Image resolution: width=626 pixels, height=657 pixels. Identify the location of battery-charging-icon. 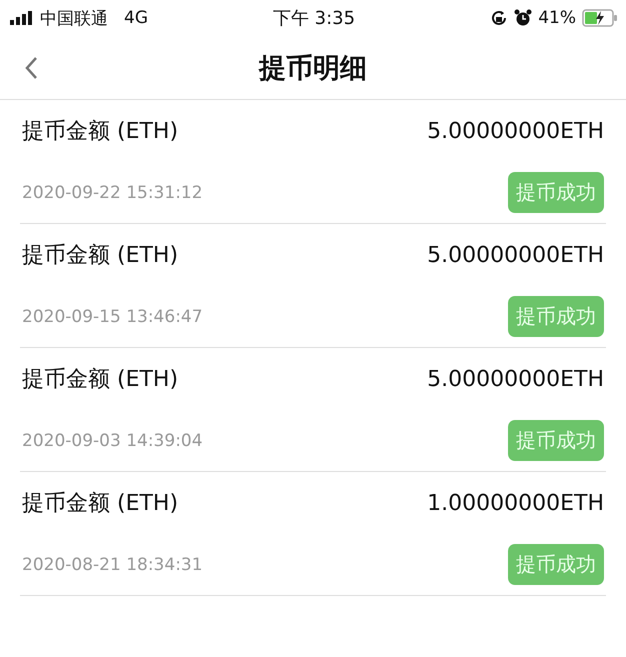
(600, 18).